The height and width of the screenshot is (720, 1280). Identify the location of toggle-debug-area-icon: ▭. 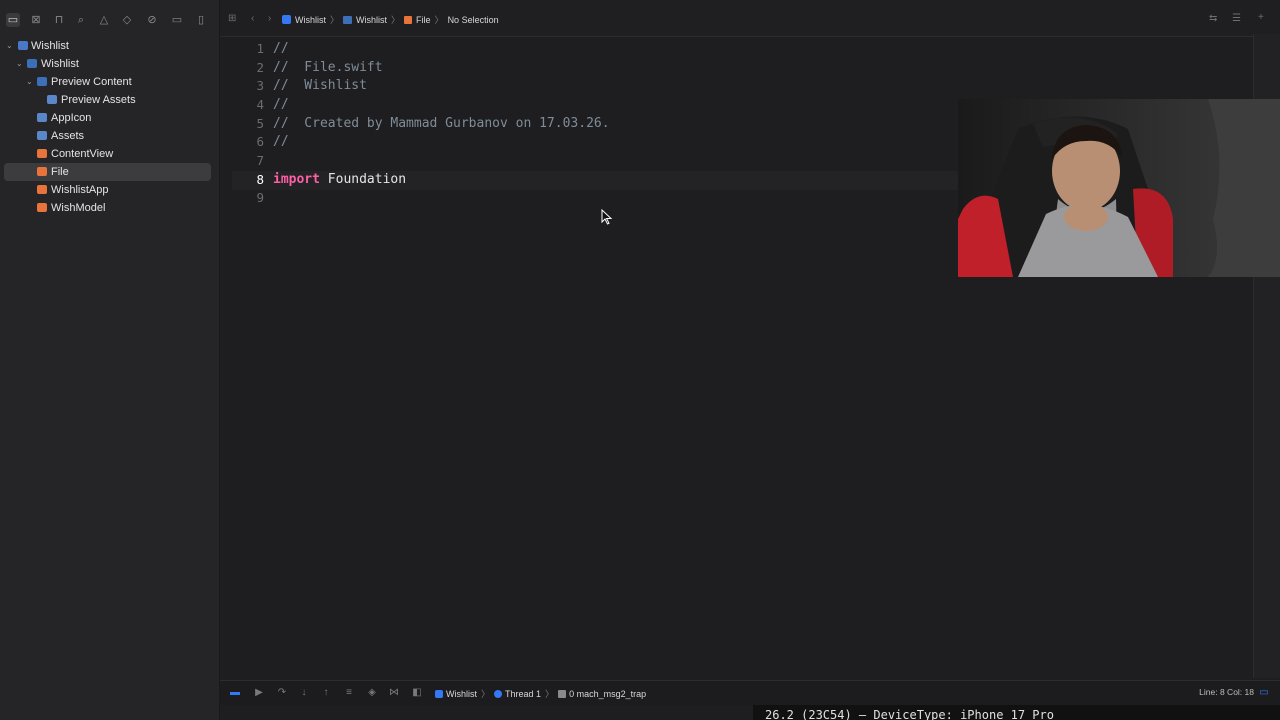
(1264, 692).